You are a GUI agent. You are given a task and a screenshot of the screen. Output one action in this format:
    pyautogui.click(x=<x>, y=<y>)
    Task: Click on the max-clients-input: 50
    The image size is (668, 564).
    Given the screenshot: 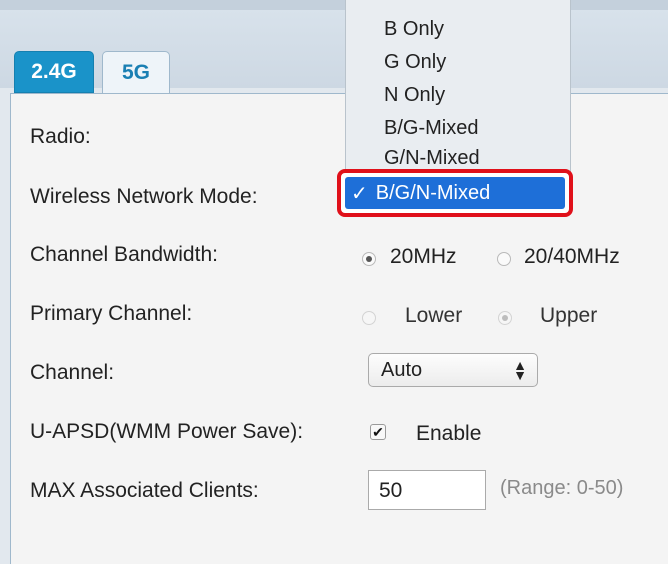 What is the action you would take?
    pyautogui.click(x=427, y=490)
    